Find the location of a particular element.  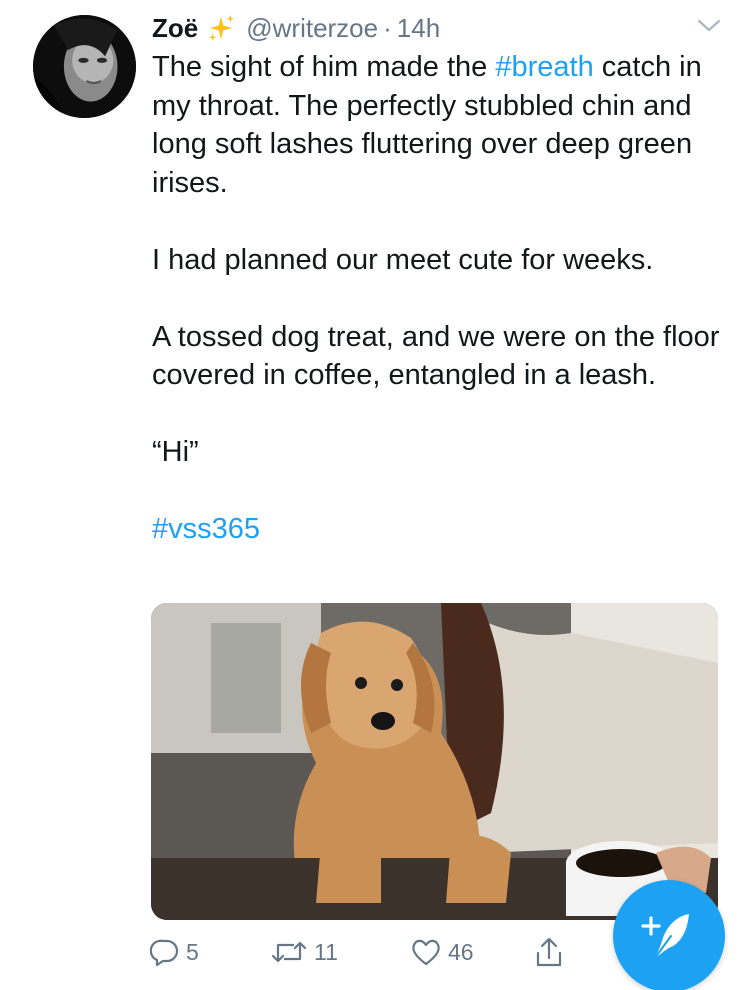

chevron-down-icon is located at coordinates (709, 26).